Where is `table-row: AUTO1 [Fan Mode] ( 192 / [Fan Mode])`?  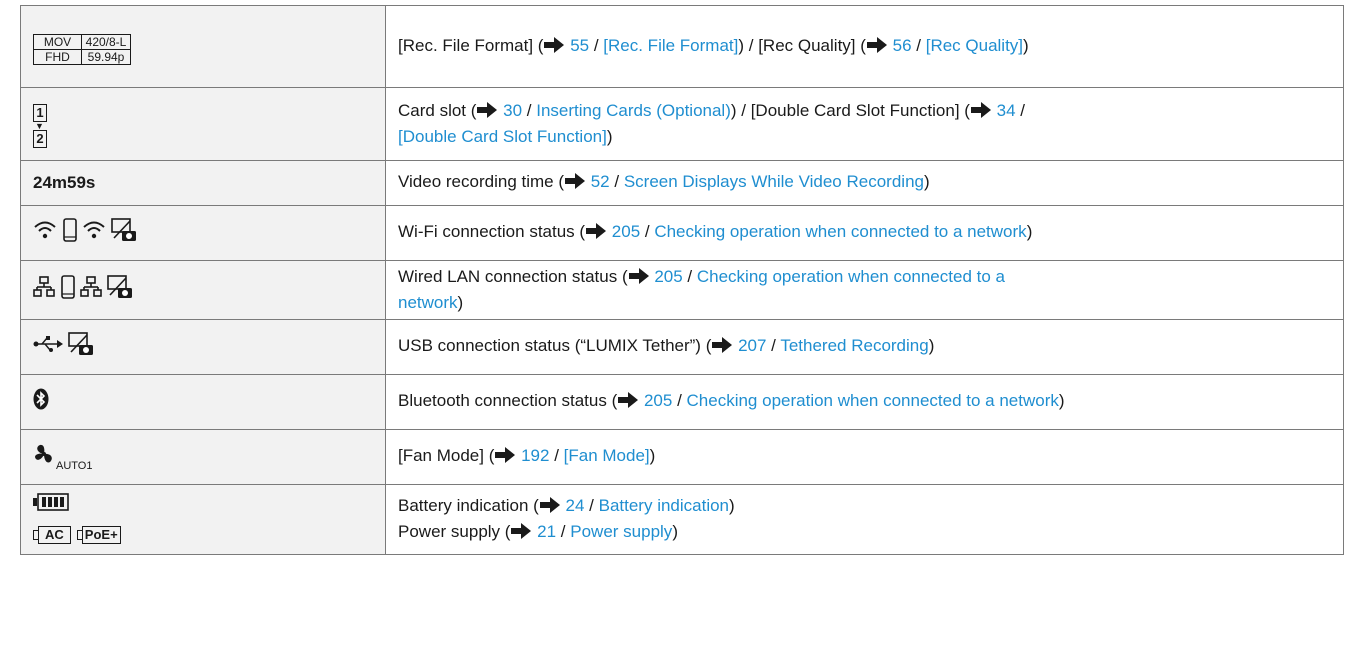
table-row: AUTO1 [Fan Mode] ( 192 / [Fan Mode]) is located at coordinates (682, 457).